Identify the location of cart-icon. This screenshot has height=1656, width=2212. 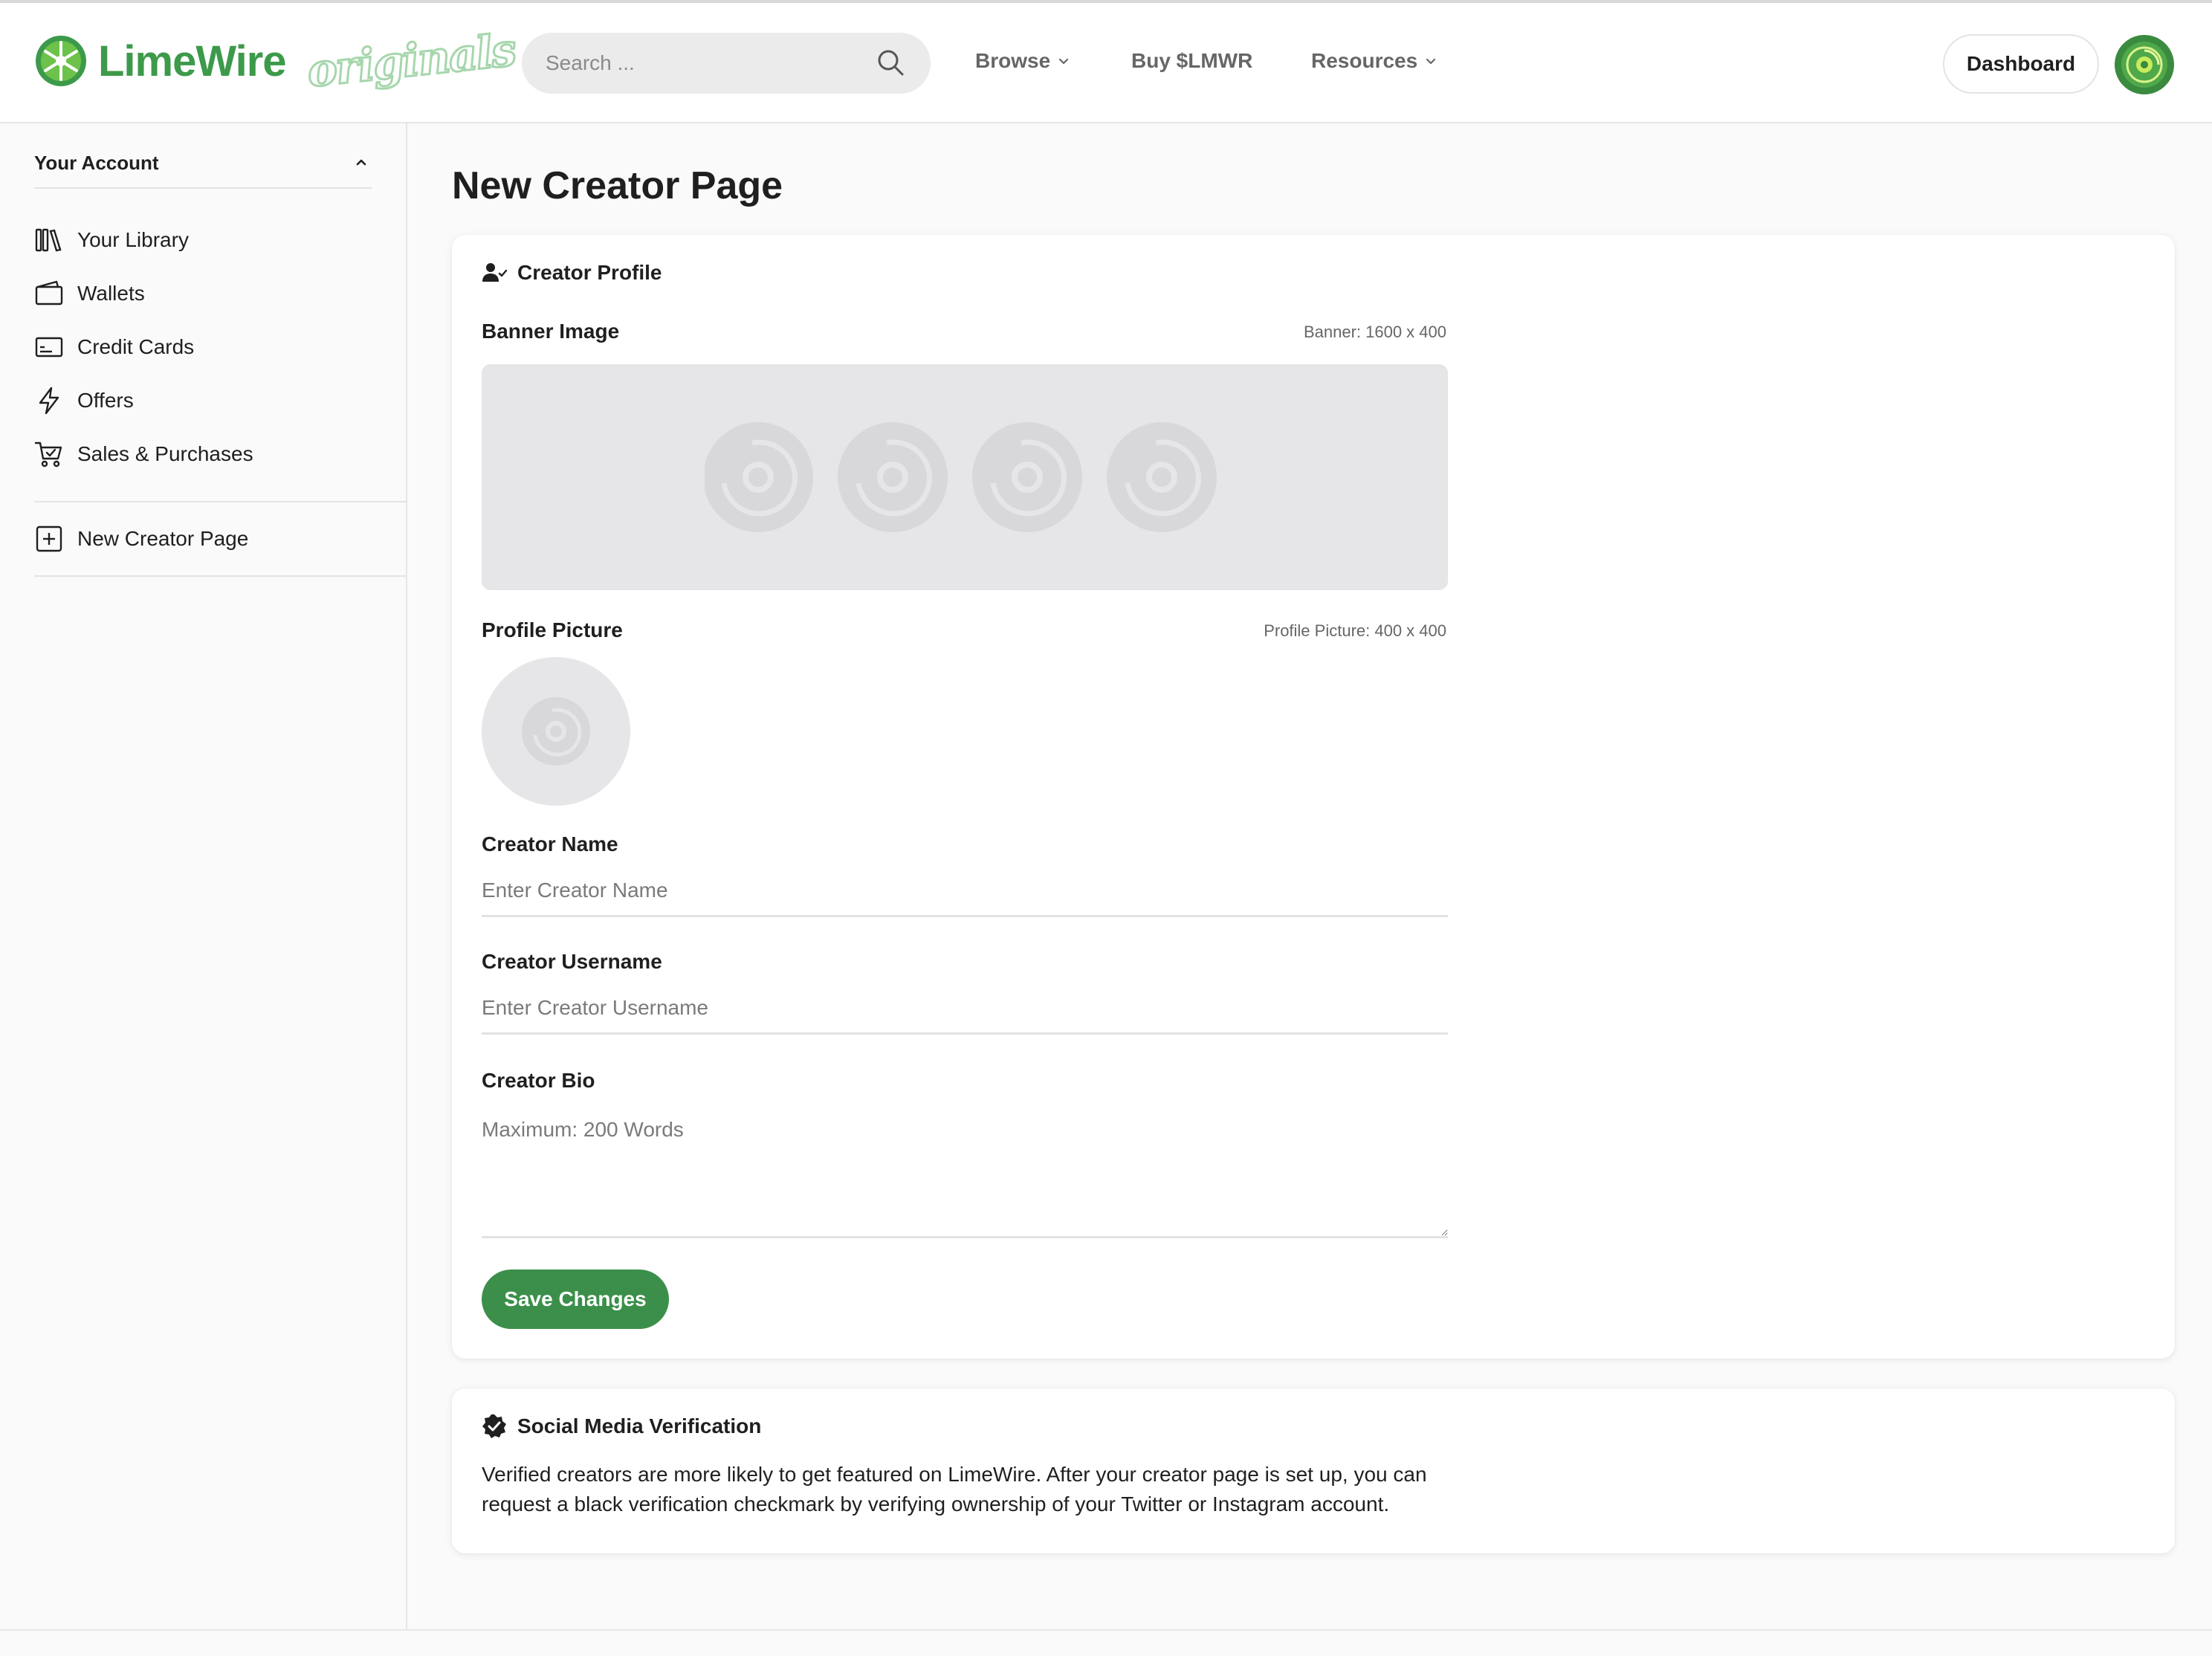
(48, 455).